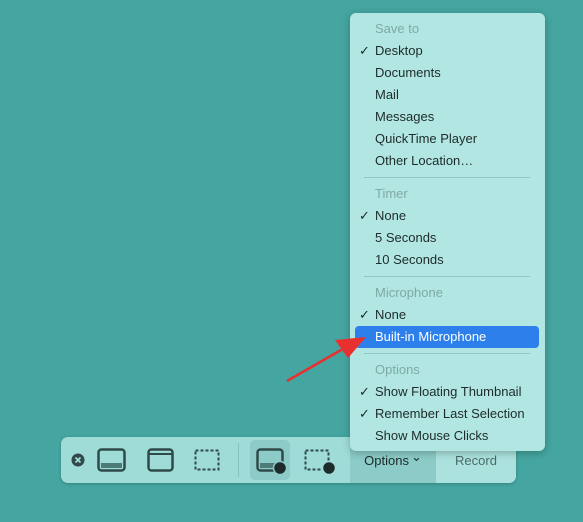 The image size is (583, 522). I want to click on arrow-head-icon, so click(350, 347).